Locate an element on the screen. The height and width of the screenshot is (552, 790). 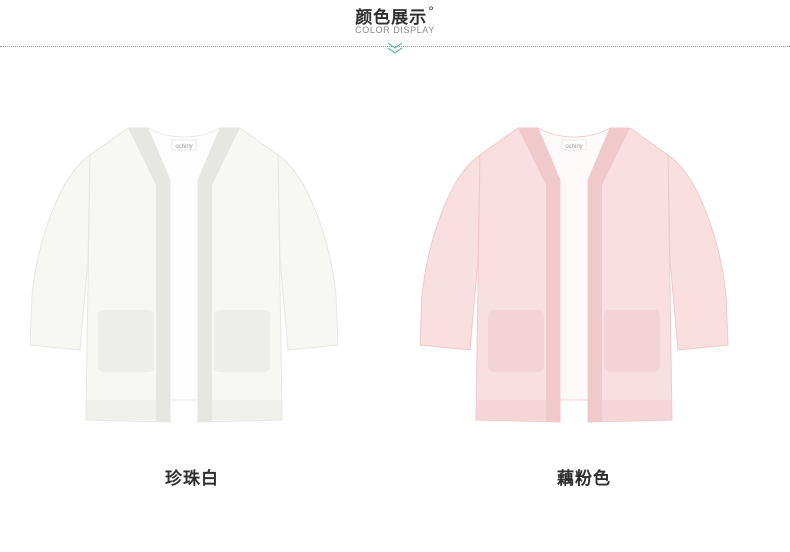
color-name-white: 珍珠白 is located at coordinates (192, 478).